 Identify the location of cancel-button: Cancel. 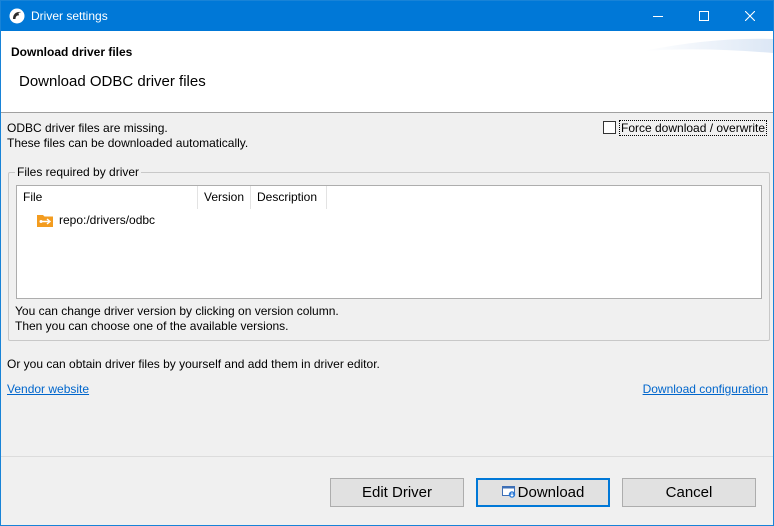
(689, 492).